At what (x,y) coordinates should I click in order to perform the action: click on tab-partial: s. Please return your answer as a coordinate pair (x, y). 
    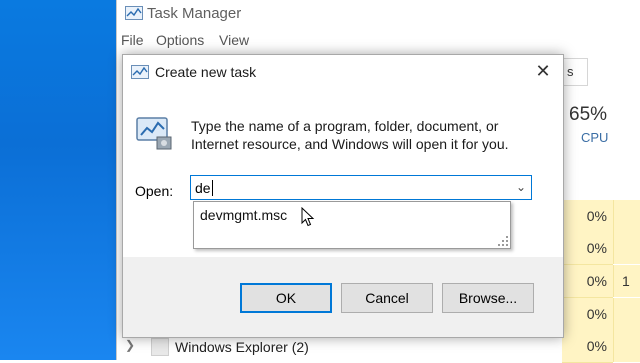
    Looking at the image, I should click on (575, 72).